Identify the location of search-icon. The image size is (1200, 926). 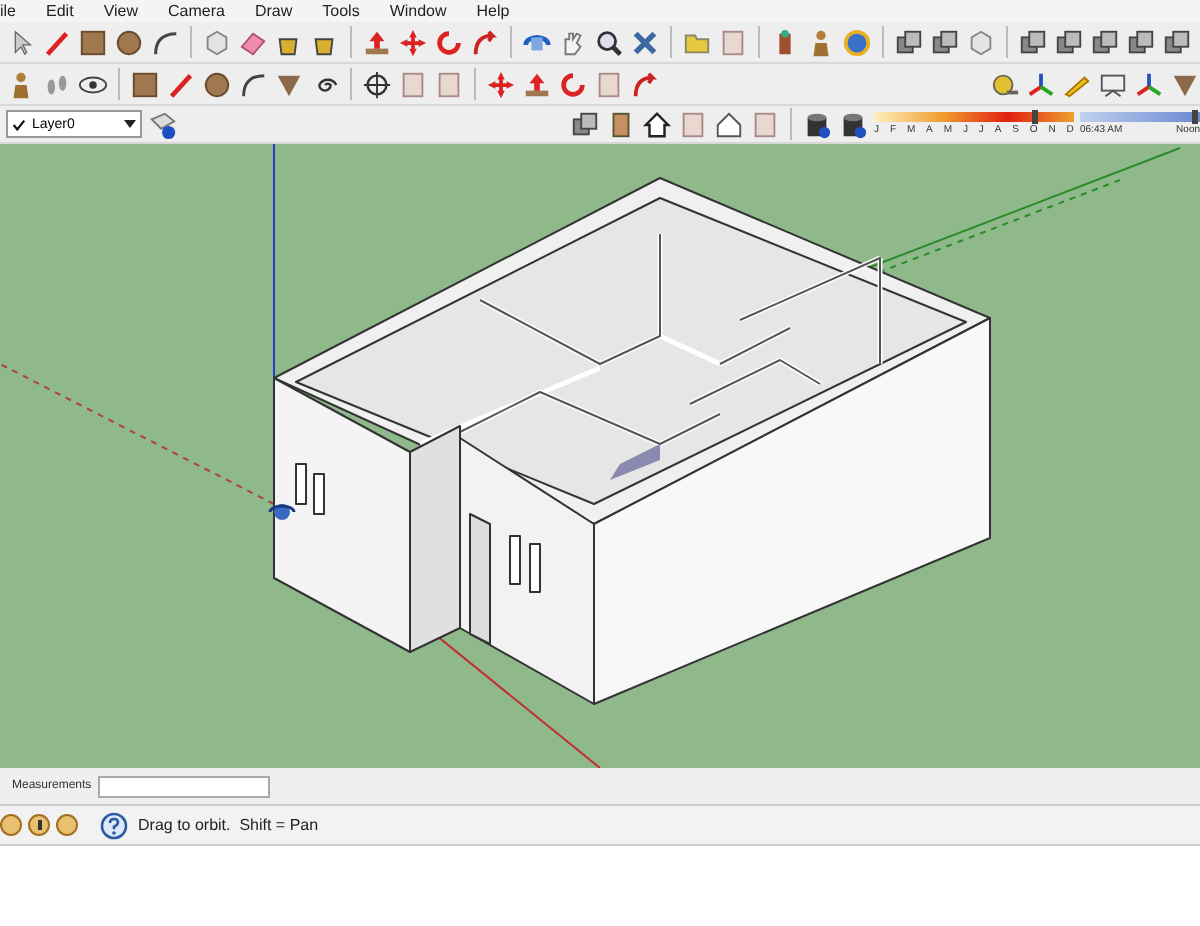
(609, 42).